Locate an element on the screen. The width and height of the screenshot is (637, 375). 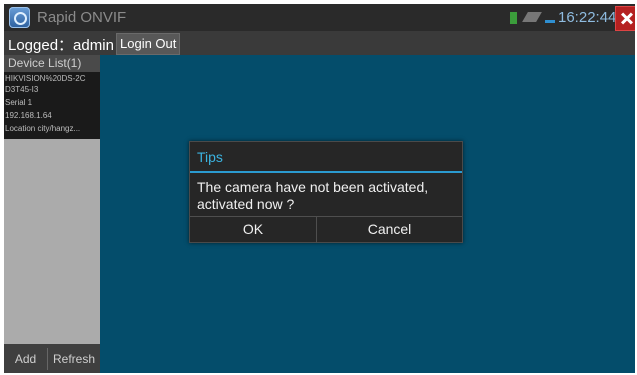
device-ip: 192.168.1.64 is located at coordinates (28, 115).